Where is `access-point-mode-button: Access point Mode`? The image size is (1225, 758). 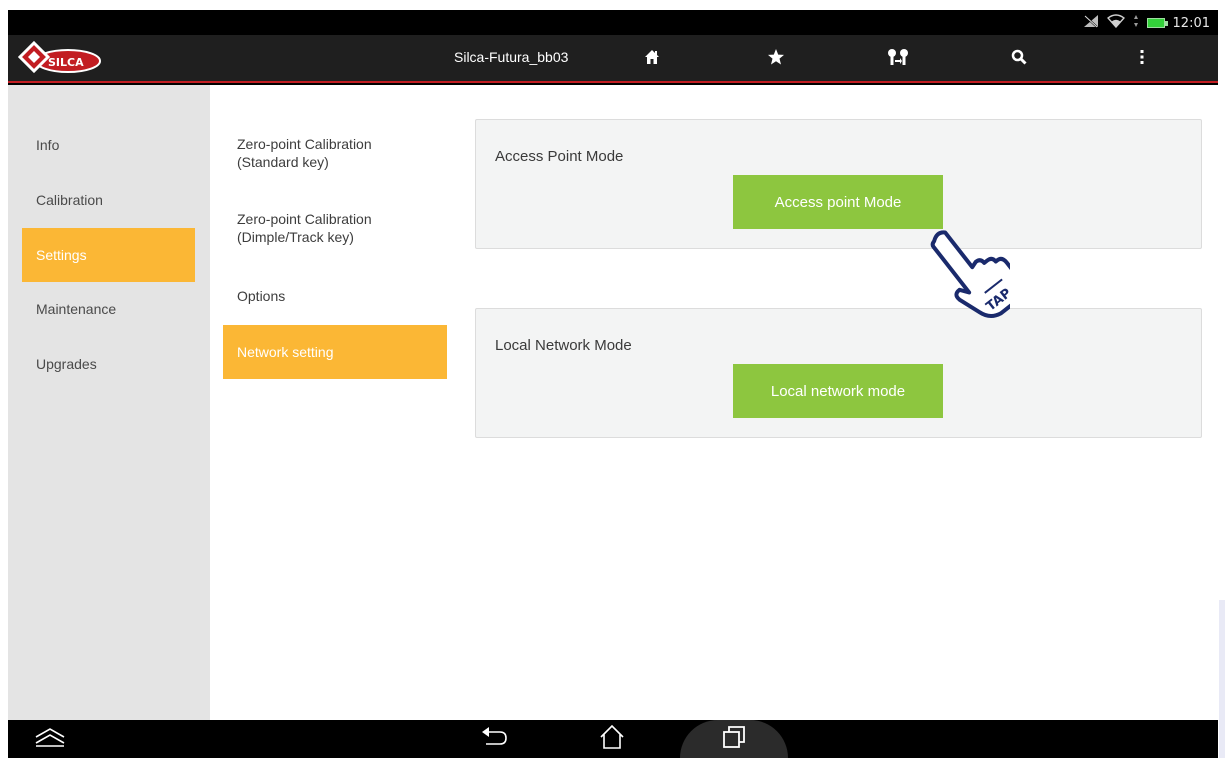
access-point-mode-button: Access point Mode is located at coordinates (838, 202).